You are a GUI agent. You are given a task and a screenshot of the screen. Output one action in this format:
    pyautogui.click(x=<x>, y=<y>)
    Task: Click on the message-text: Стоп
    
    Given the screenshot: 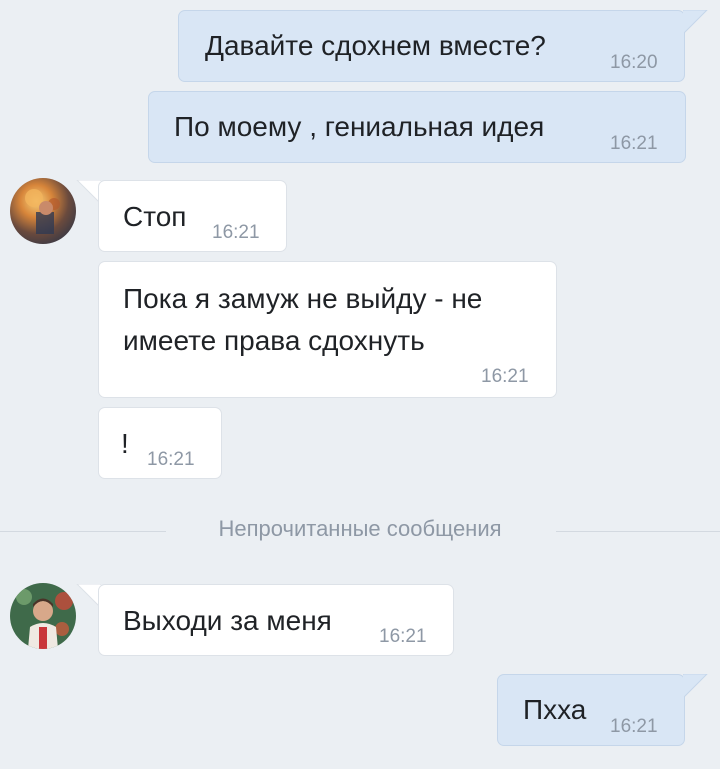 What is the action you would take?
    pyautogui.click(x=155, y=216)
    